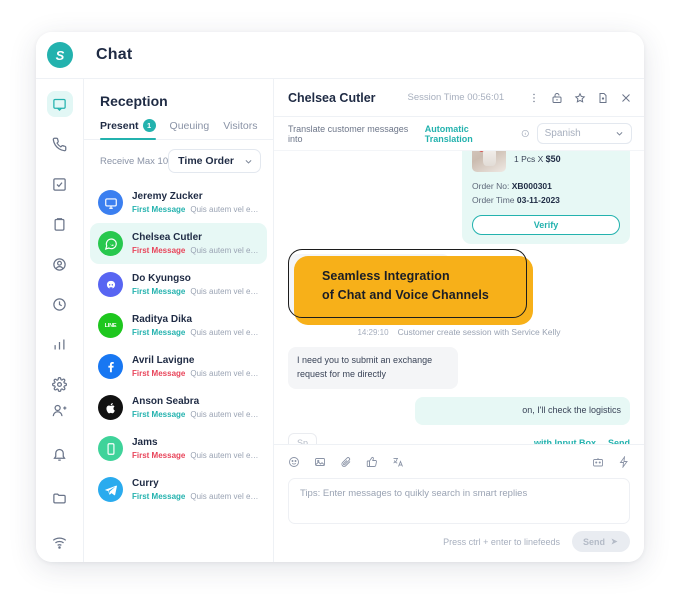 This screenshot has height=594, width=679. Describe the element at coordinates (60, 454) in the screenshot. I see `bell-icon` at that location.